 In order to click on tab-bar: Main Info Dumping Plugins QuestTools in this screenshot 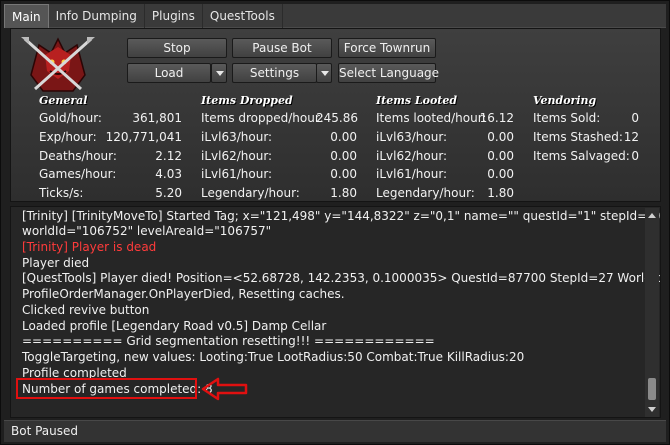, I will do `click(335, 16)`.